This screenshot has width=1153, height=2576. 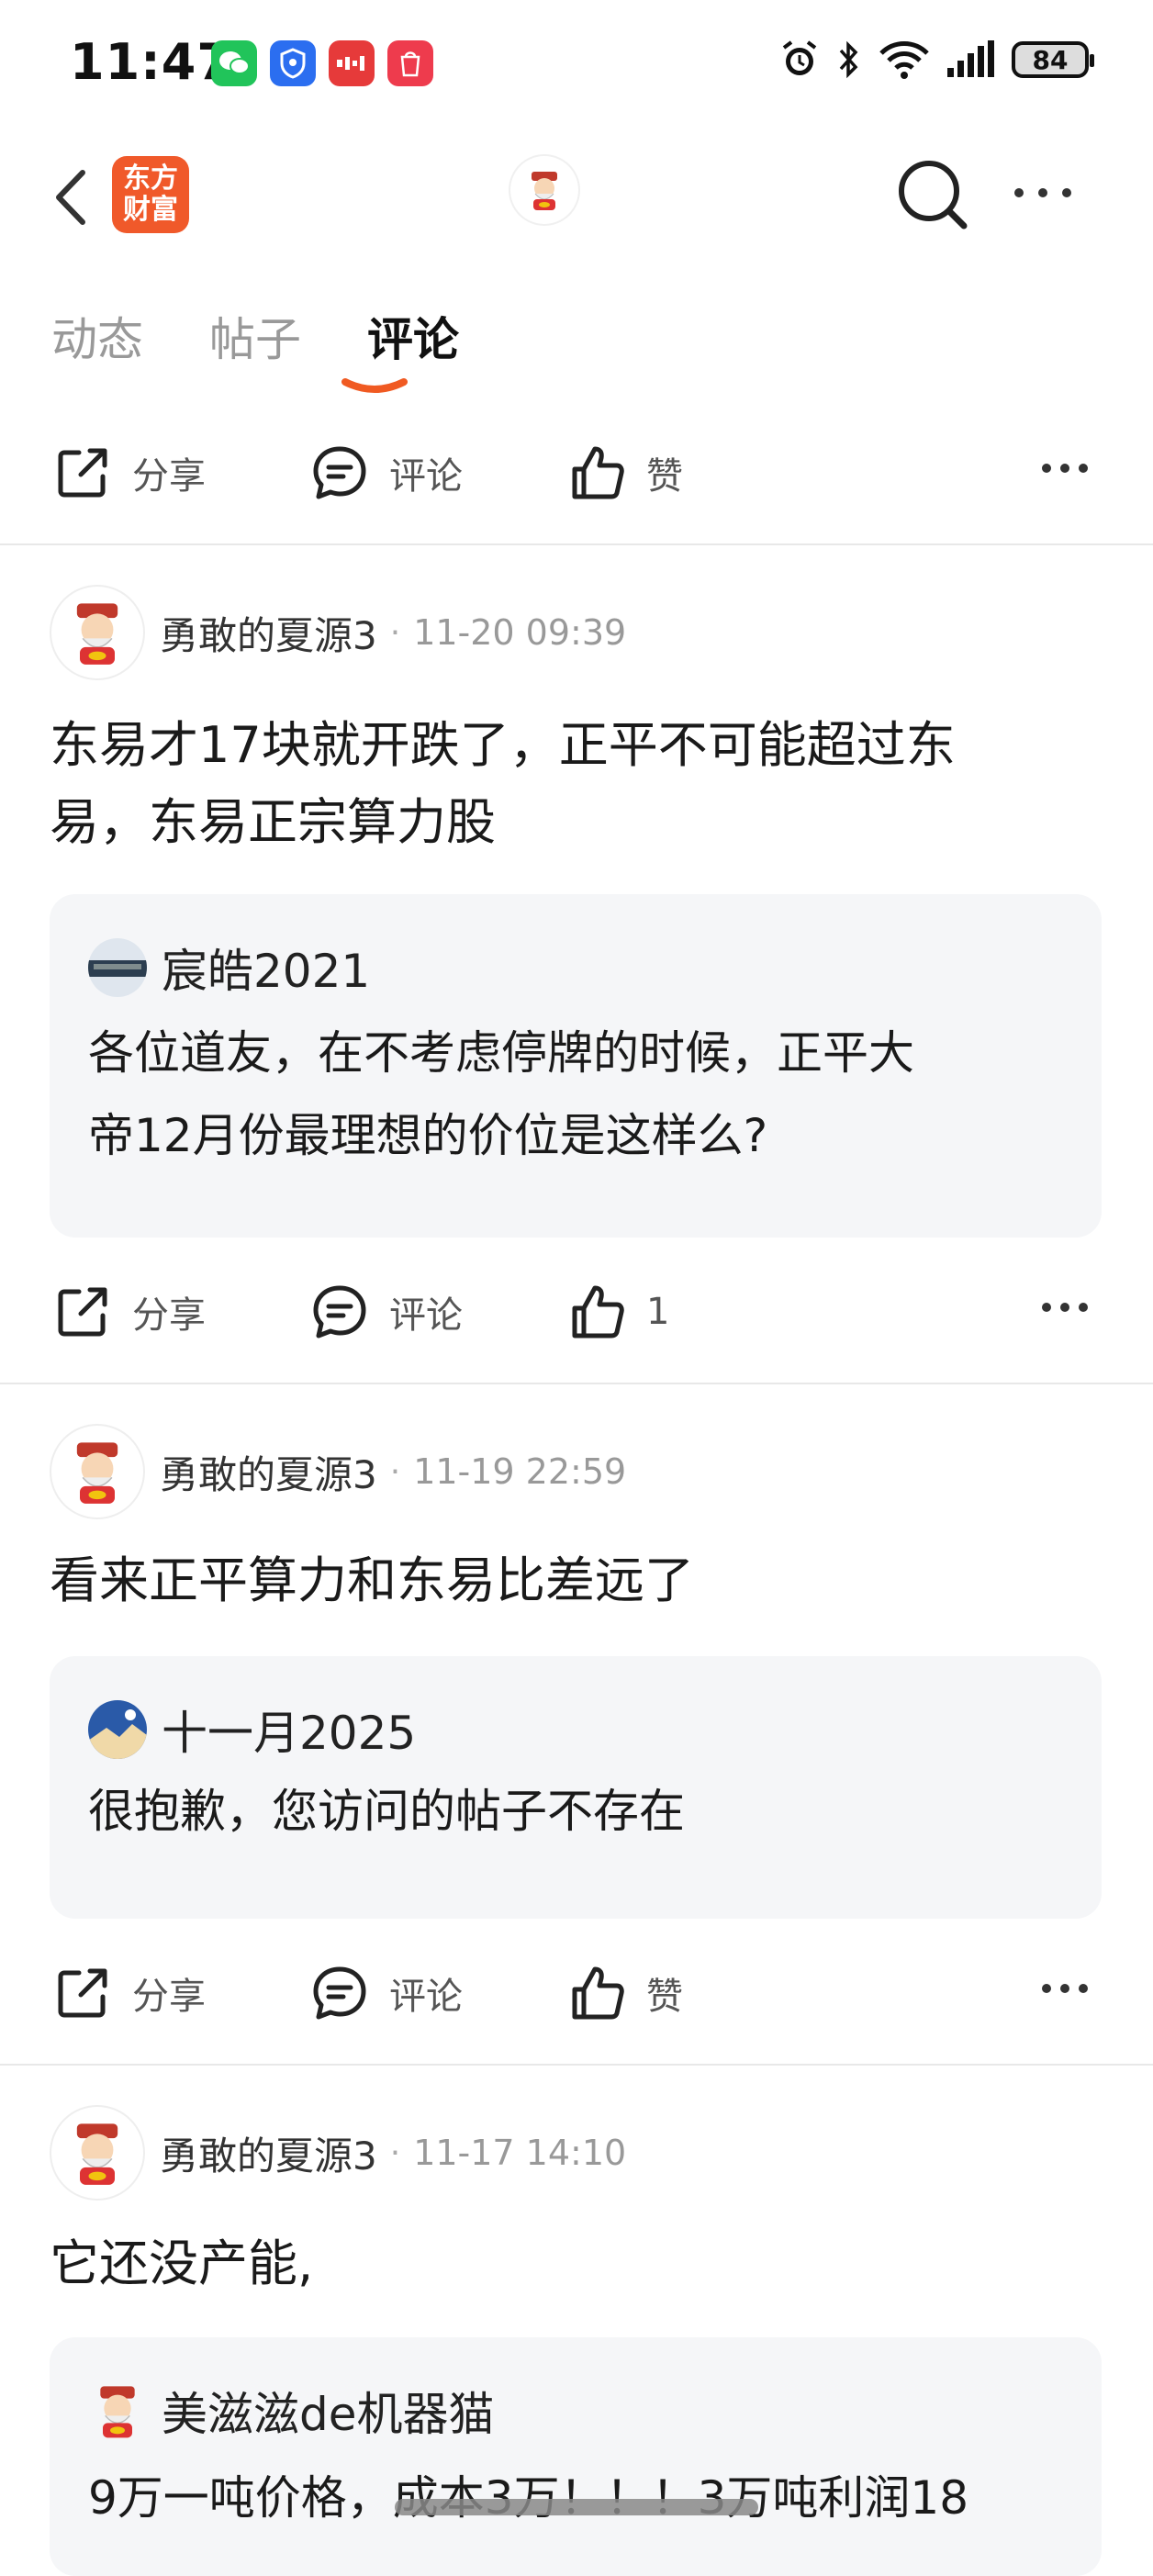 I want to click on post-header: 勇敢的夏源3 · 11-20 09:39, so click(x=338, y=632).